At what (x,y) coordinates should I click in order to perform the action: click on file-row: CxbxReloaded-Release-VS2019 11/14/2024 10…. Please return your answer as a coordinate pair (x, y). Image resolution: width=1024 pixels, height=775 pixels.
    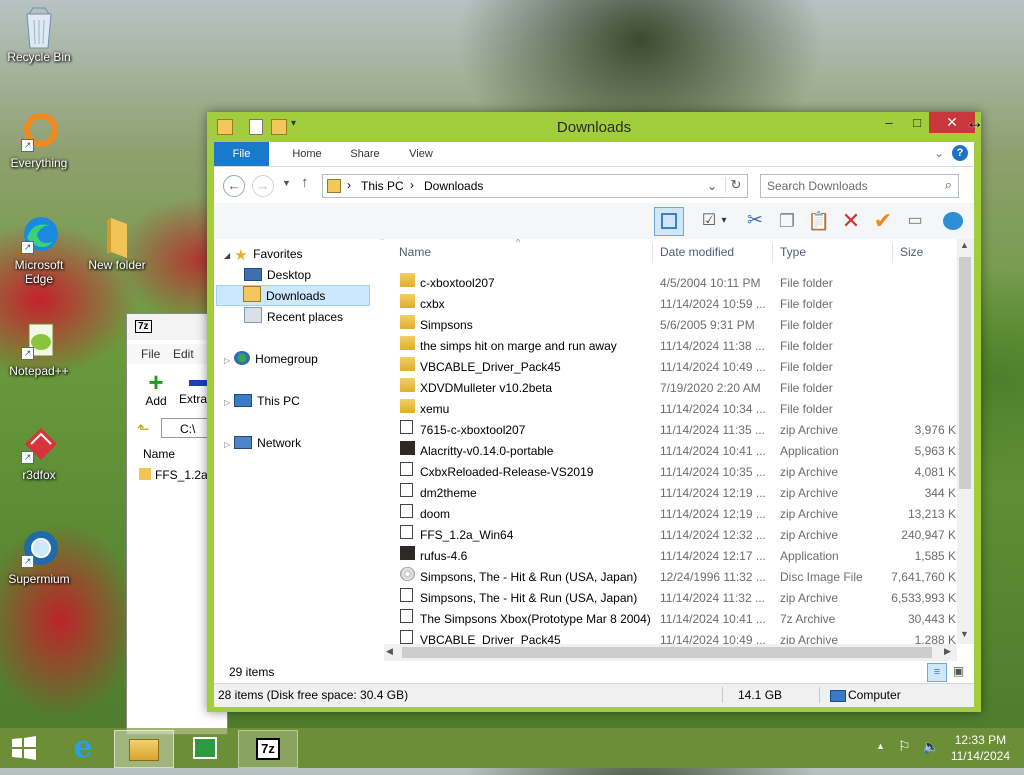
    Looking at the image, I should click on (679, 472).